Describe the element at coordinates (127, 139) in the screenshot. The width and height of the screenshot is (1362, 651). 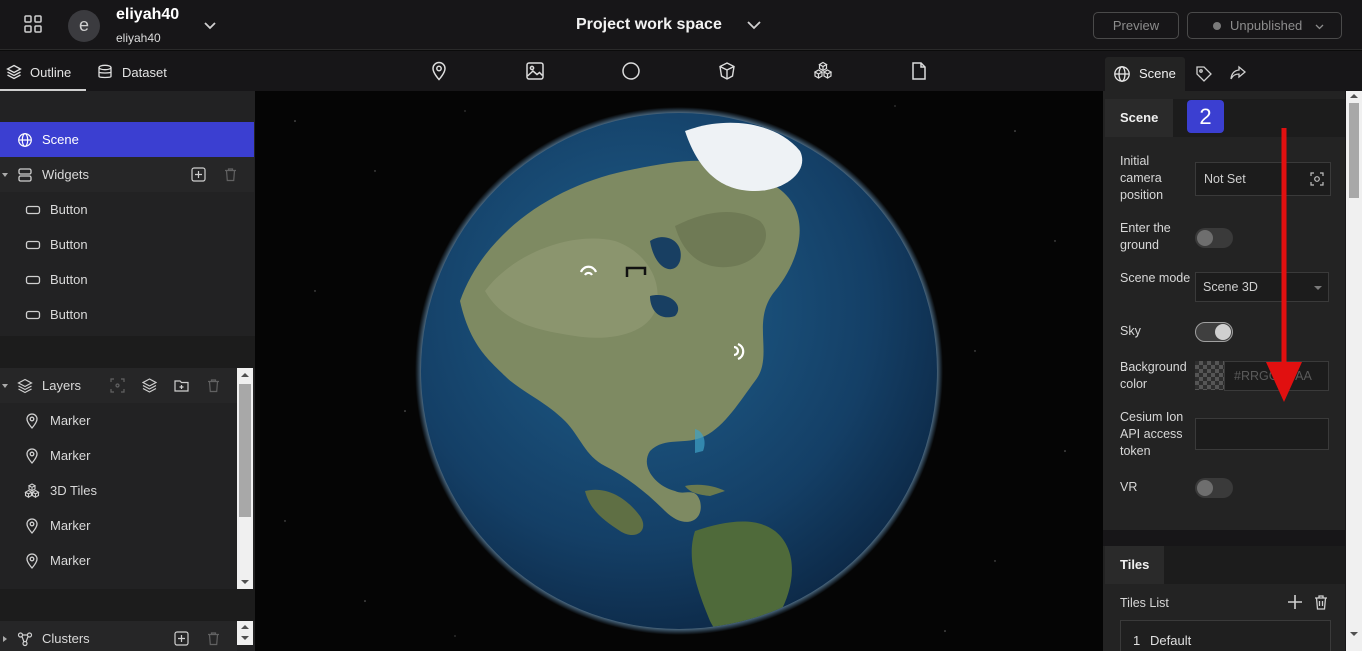
I see `outline-item-scene: Scene` at that location.